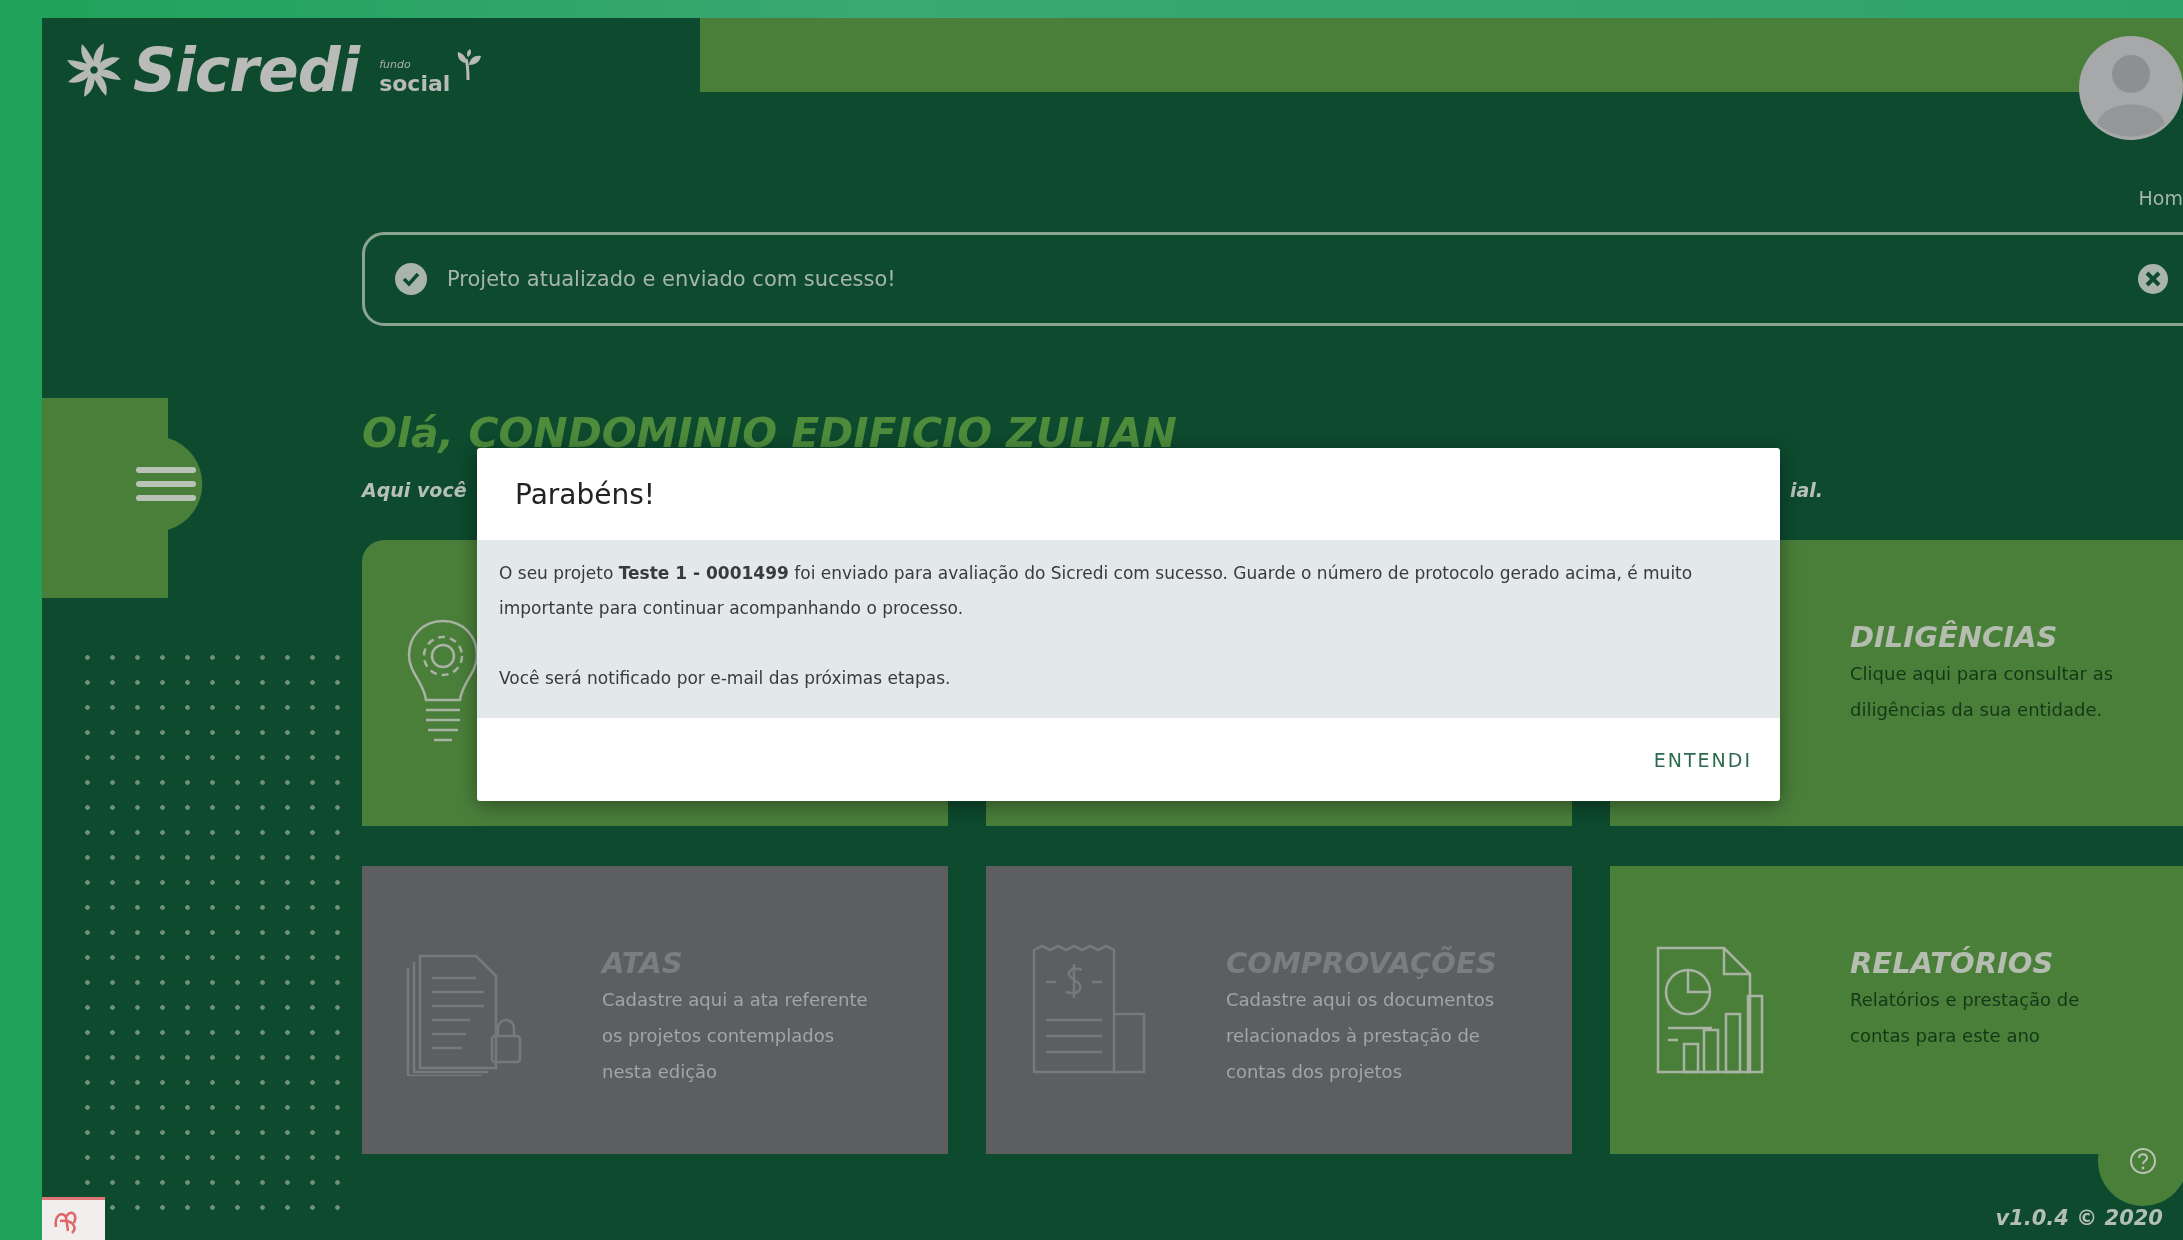 This screenshot has height=1240, width=2183. I want to click on check-icon, so click(411, 279).